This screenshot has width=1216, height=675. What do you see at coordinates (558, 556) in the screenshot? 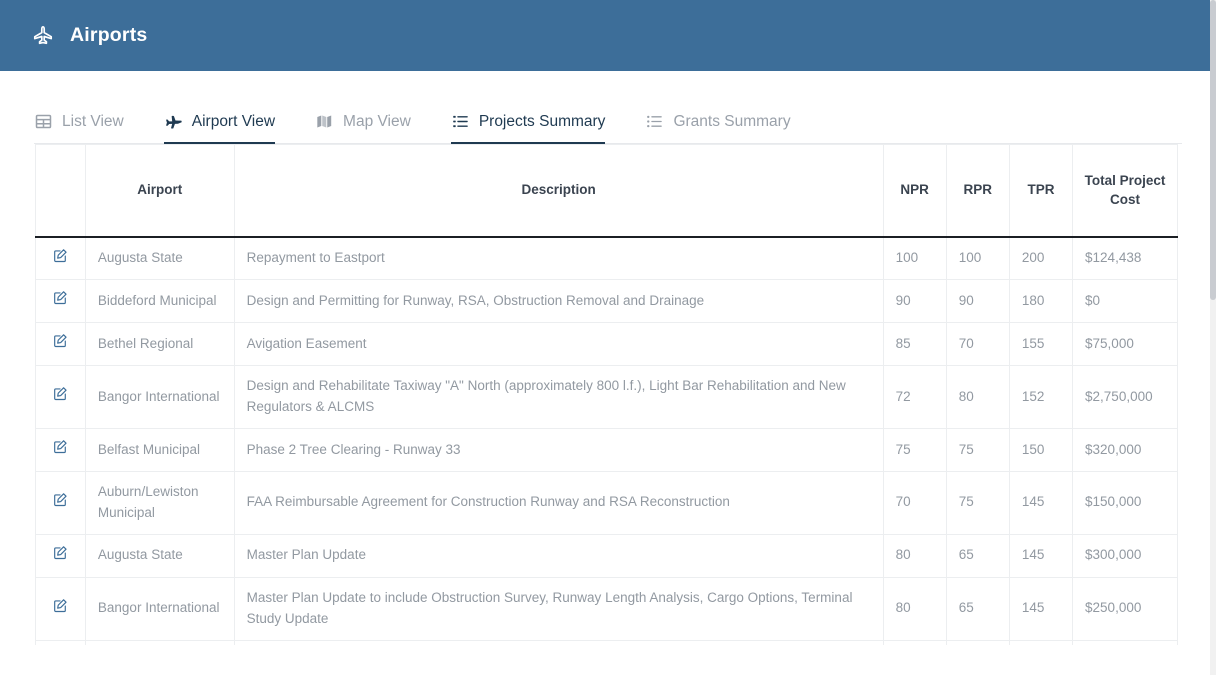
I see `cell-description: Master Plan Update` at bounding box center [558, 556].